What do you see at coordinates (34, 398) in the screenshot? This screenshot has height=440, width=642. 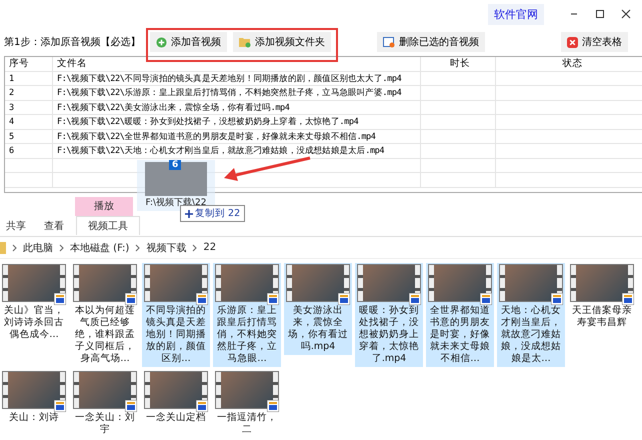 I see `file-item: 关山：刘诗` at bounding box center [34, 398].